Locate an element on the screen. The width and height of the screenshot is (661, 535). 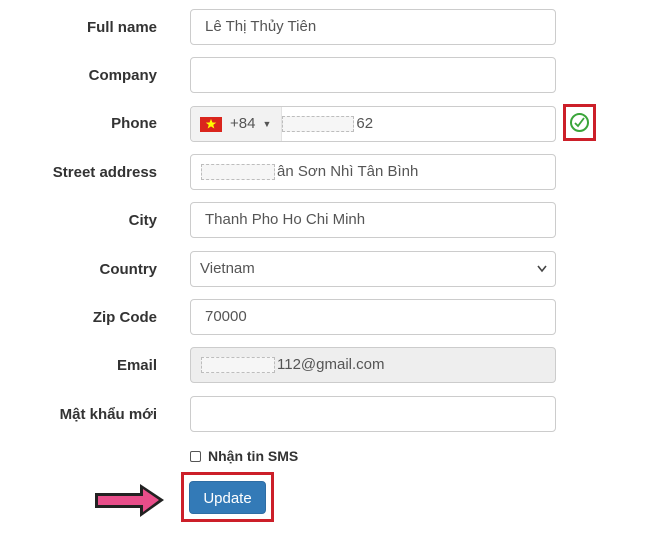
pointer-arrow-icon is located at coordinates (129, 500).